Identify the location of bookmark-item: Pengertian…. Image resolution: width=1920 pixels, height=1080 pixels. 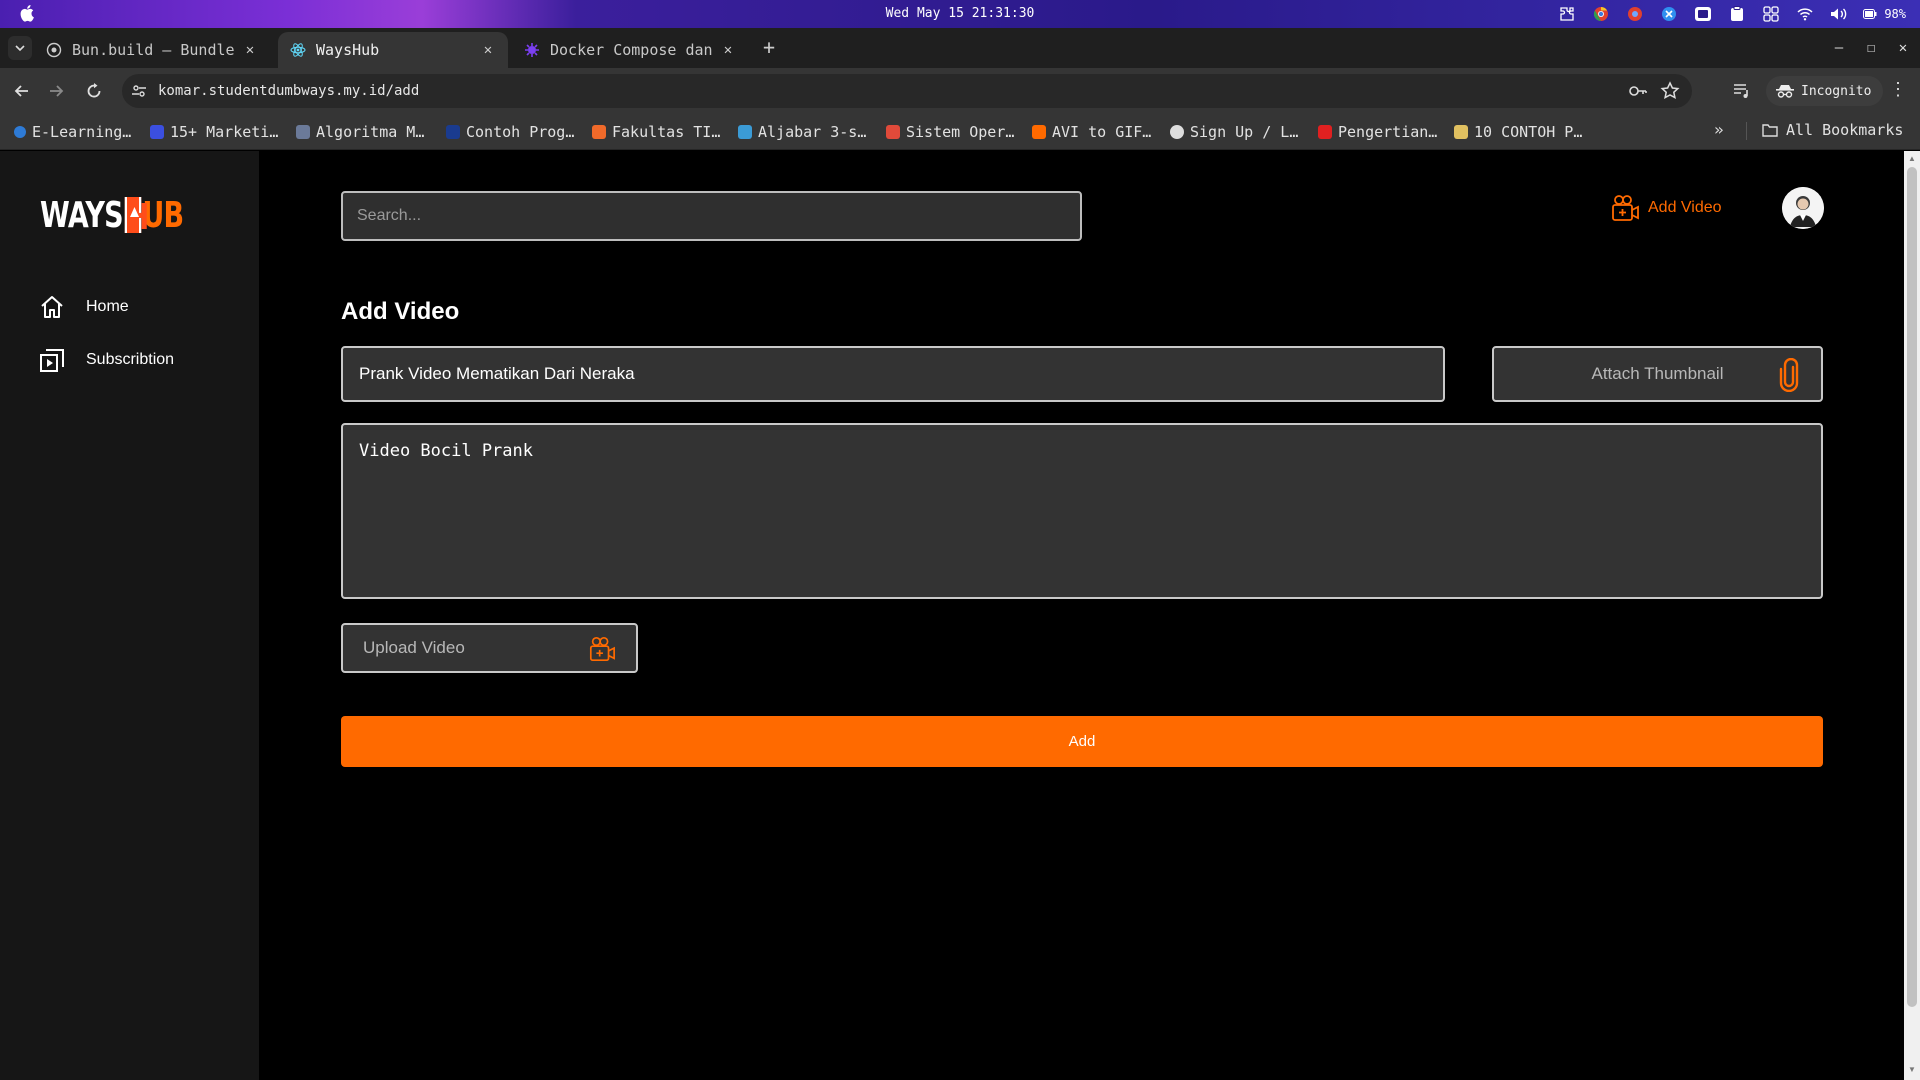
(1377, 132).